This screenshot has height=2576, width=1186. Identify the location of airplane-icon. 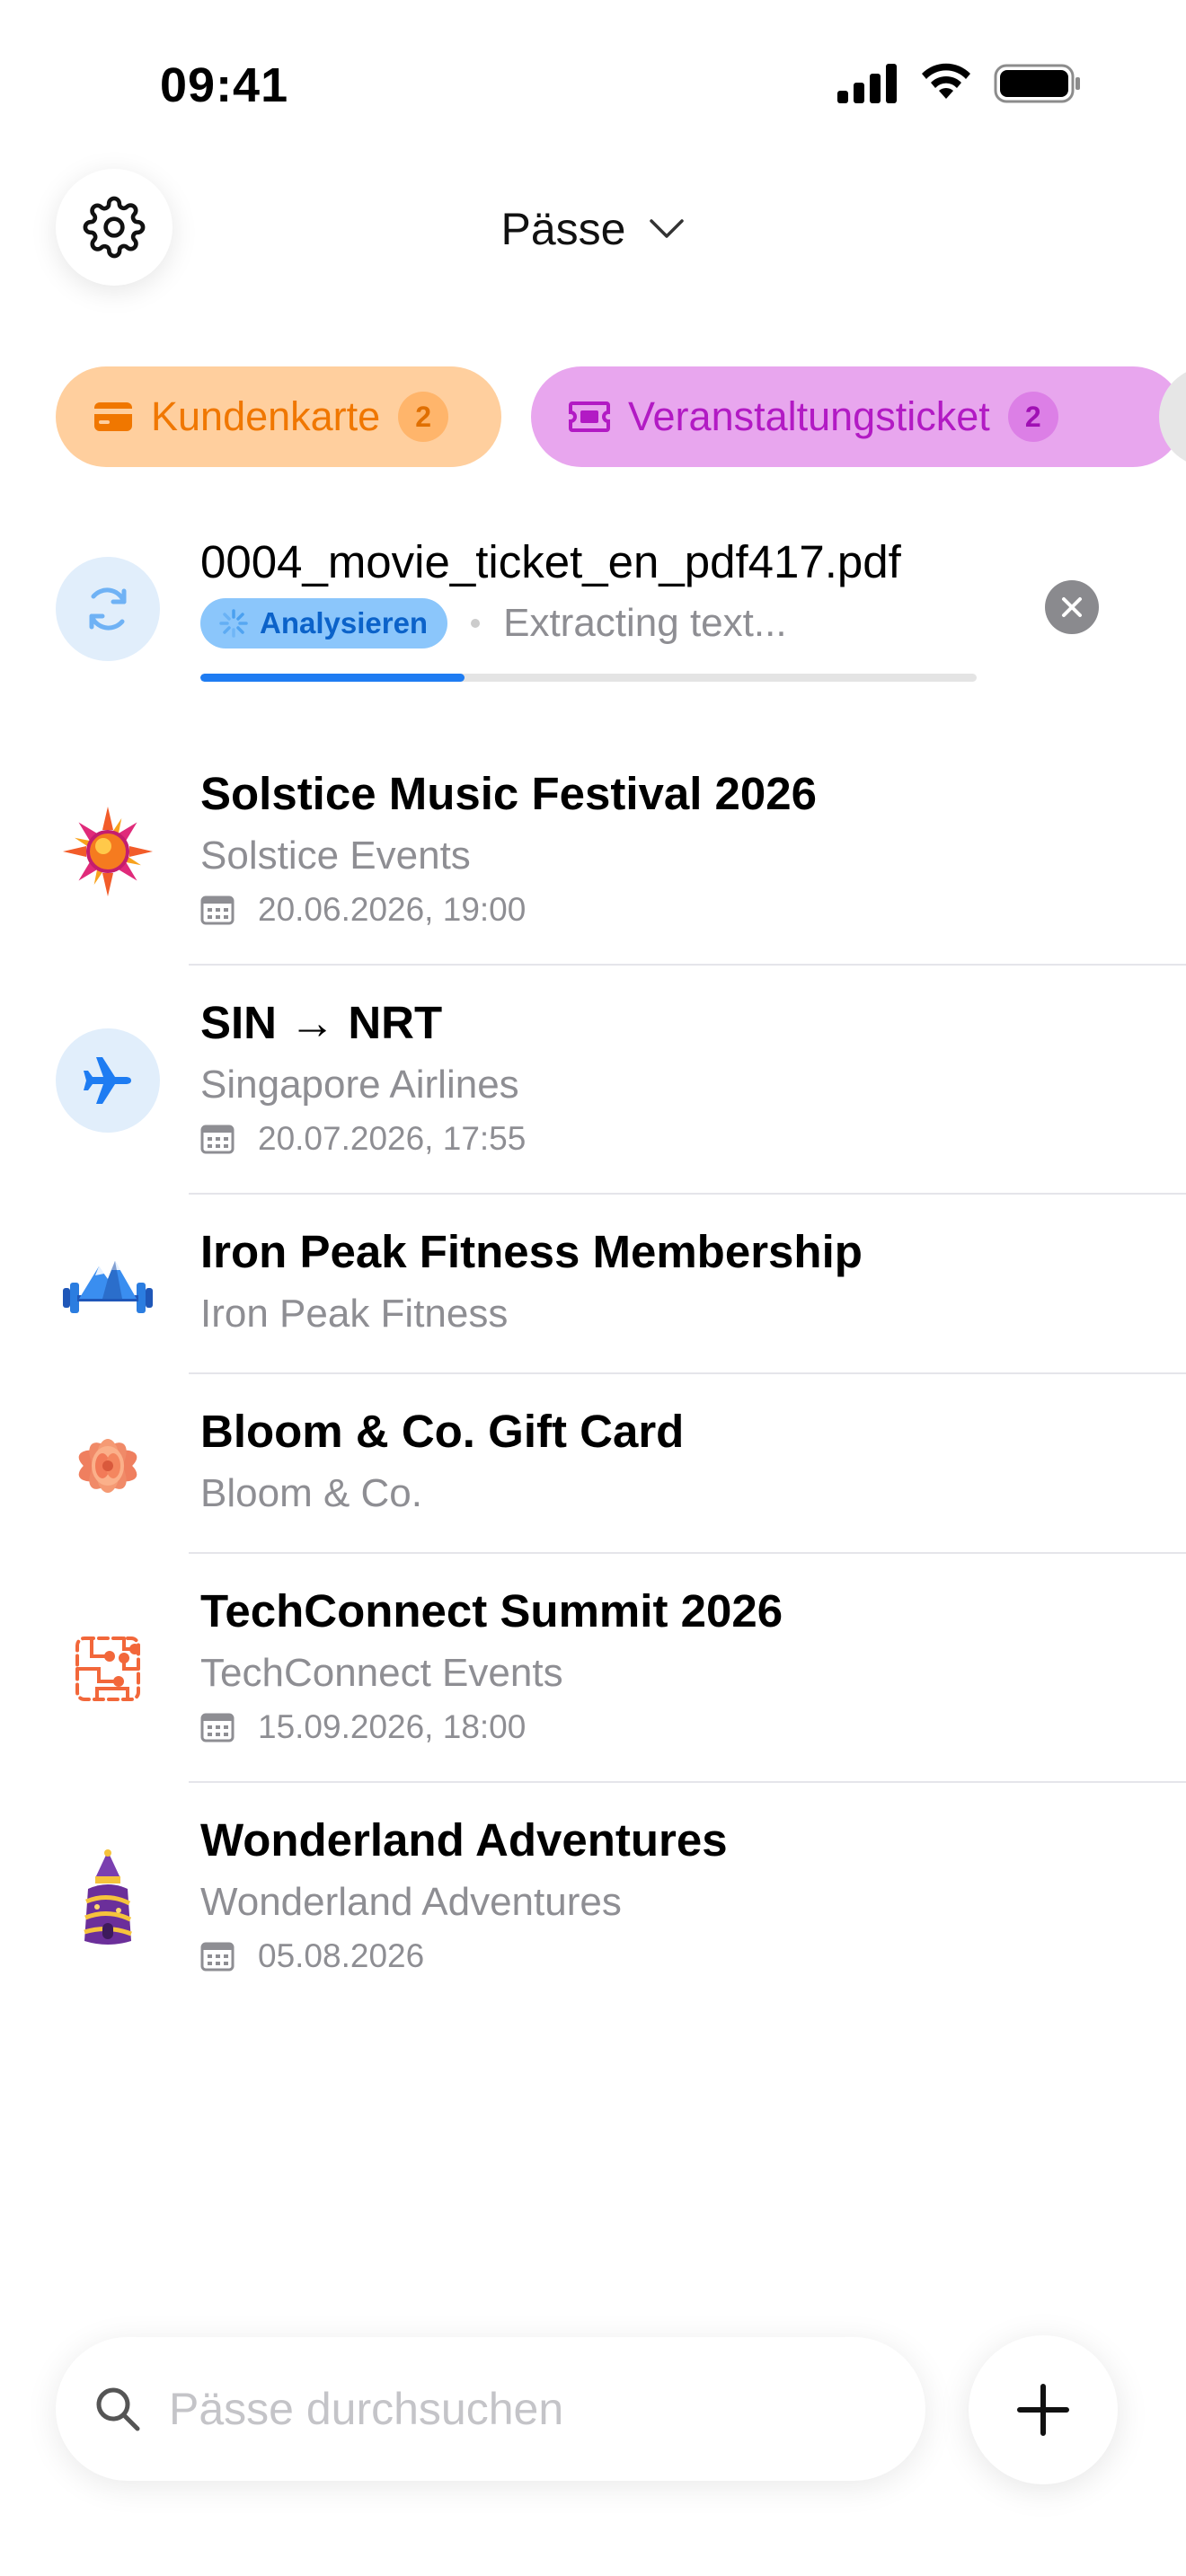
(107, 1080).